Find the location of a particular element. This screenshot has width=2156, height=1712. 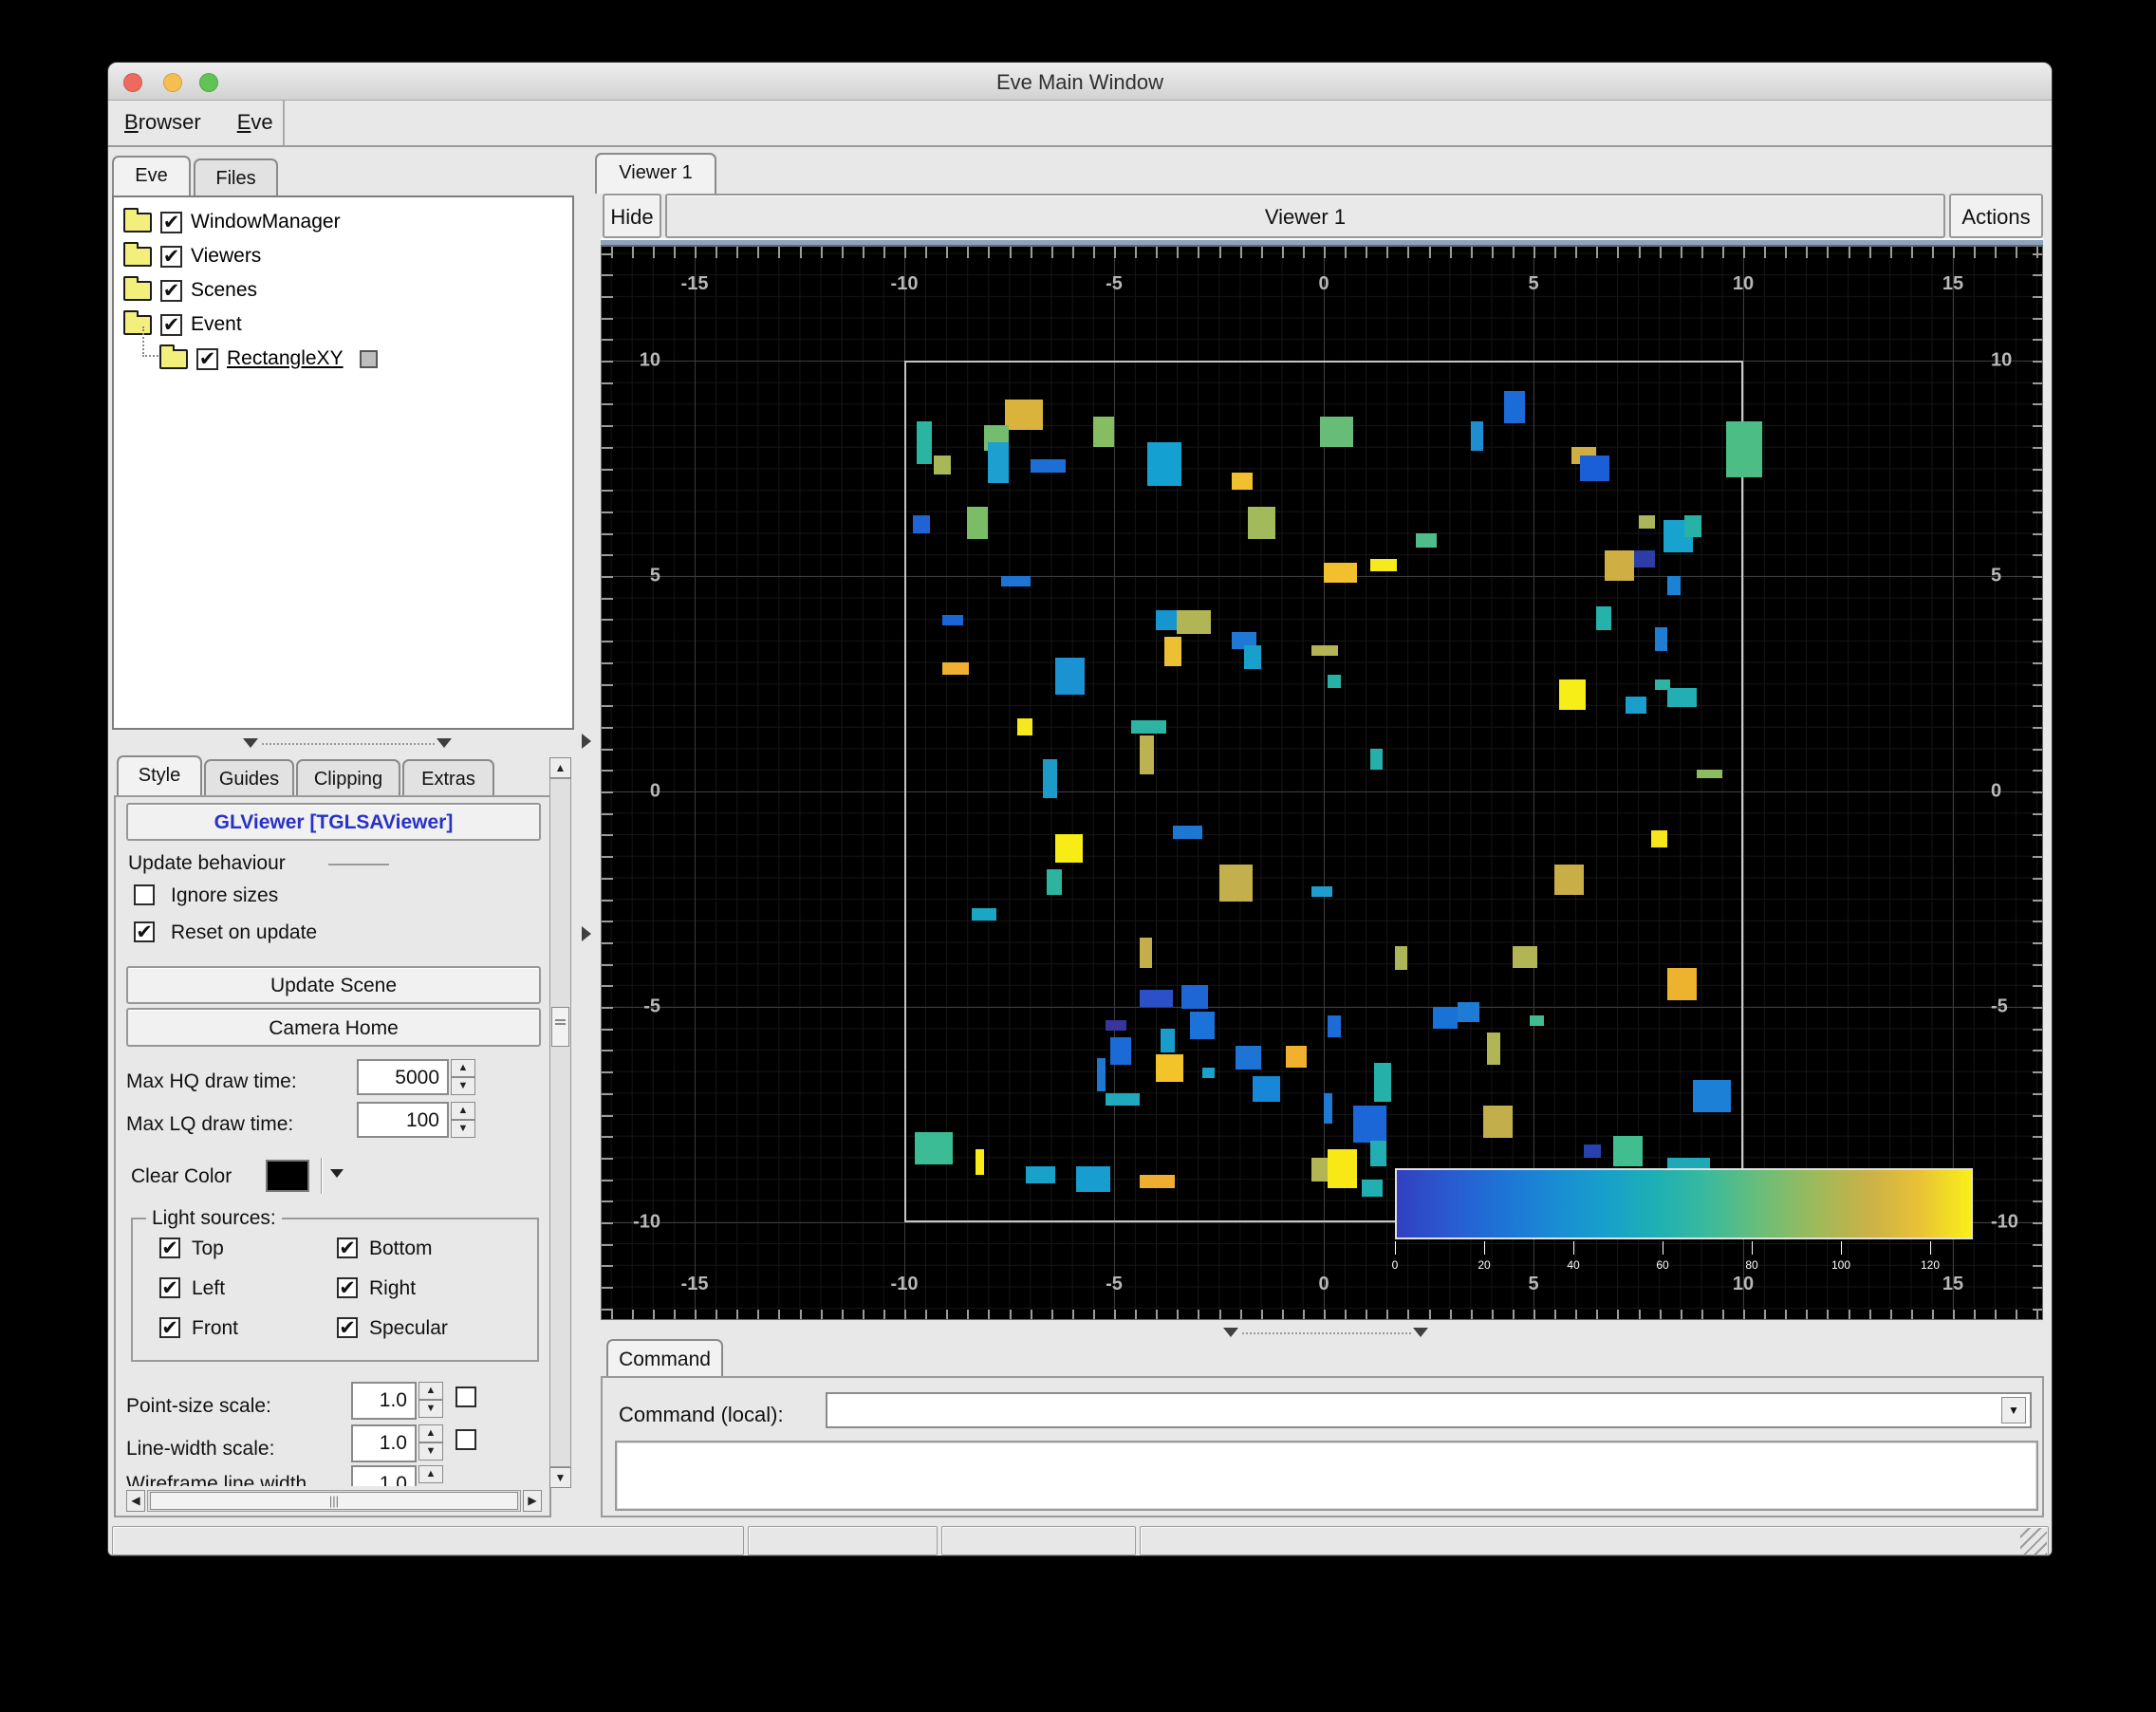

scroll-left-icon: ◀ is located at coordinates (135, 1501).